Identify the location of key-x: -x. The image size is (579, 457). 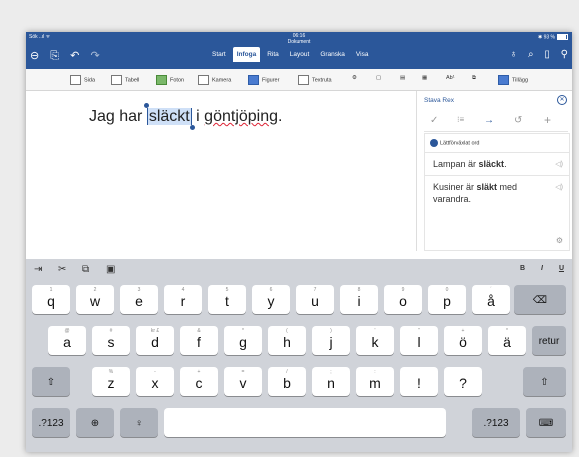
(155, 381).